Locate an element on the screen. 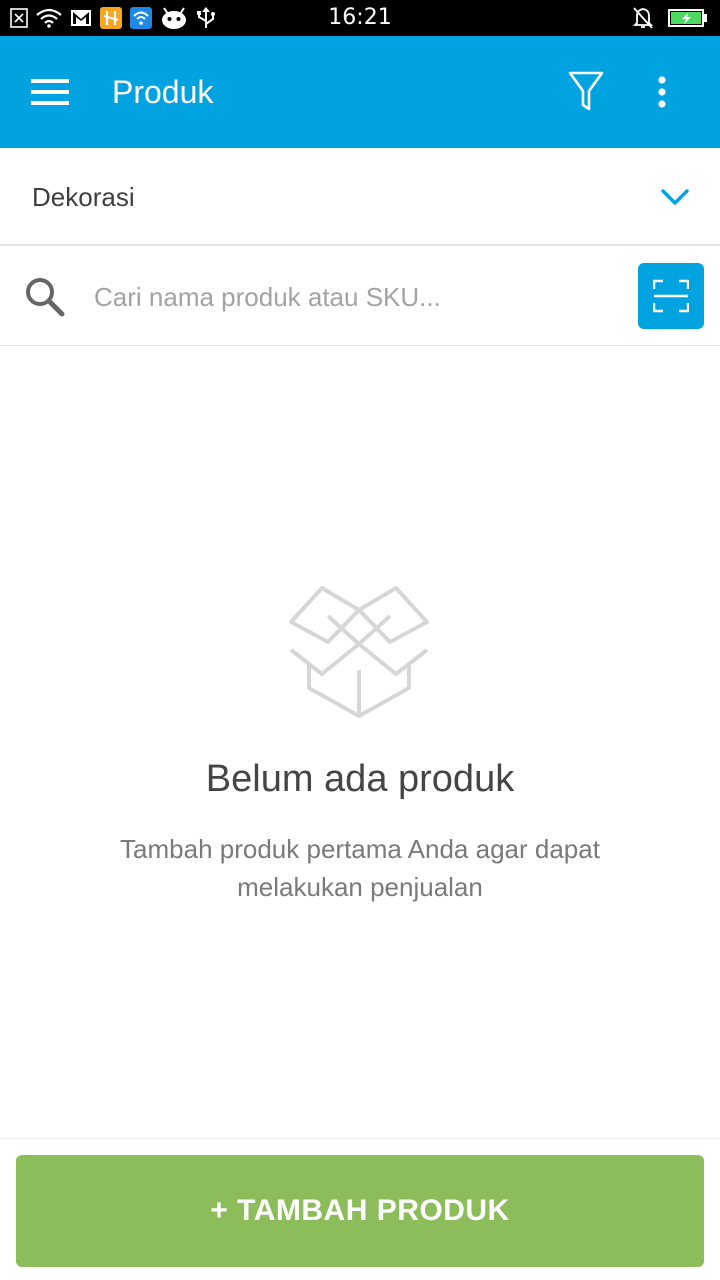  search-bar is located at coordinates (360, 297).